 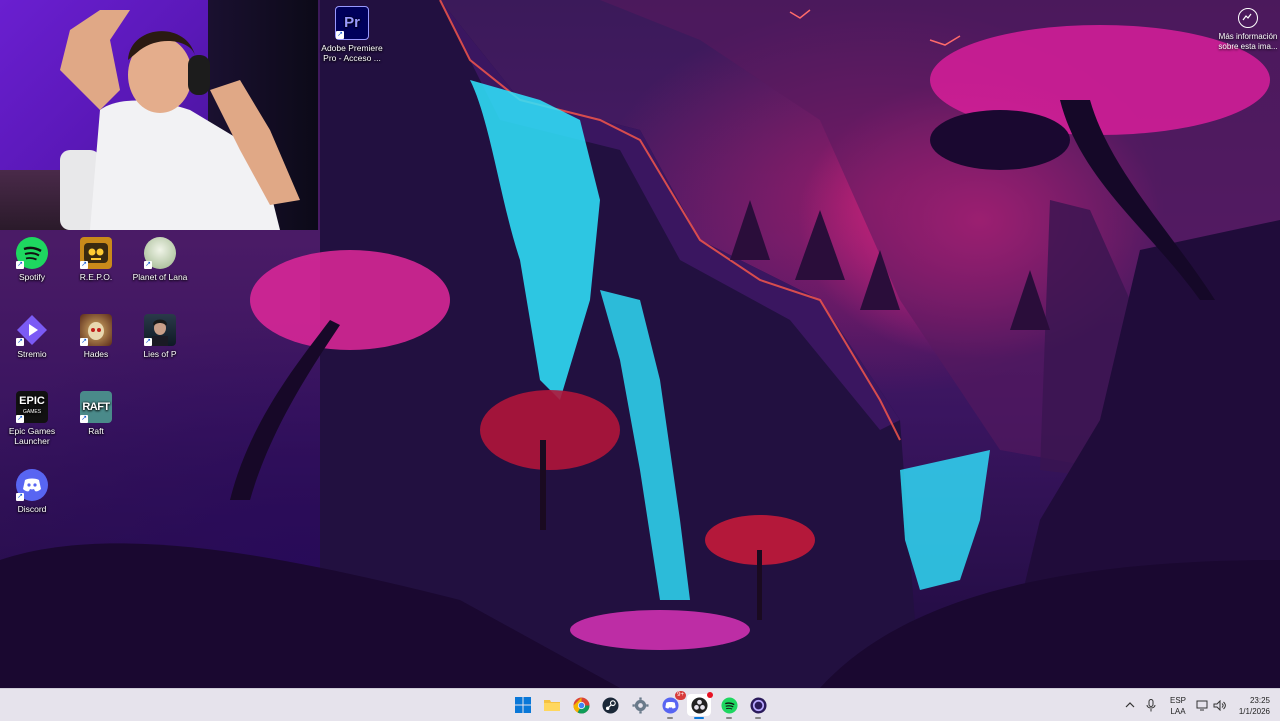 I want to click on spotify-icon, so click(x=729, y=705).